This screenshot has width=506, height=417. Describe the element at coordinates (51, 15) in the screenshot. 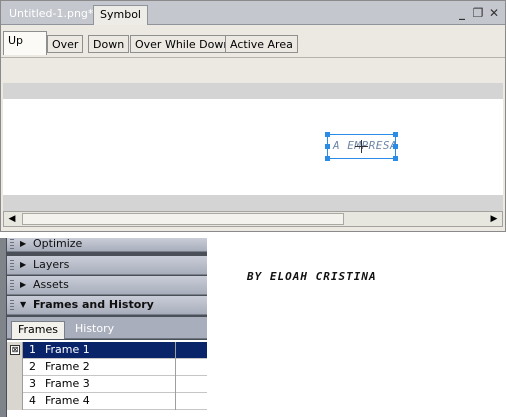

I see `tab-untitled-1: Untitled-1.png*` at that location.